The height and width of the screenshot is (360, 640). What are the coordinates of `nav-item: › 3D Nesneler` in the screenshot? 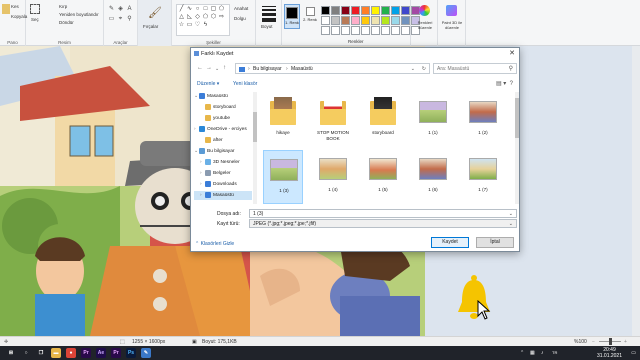 It's located at (223, 162).